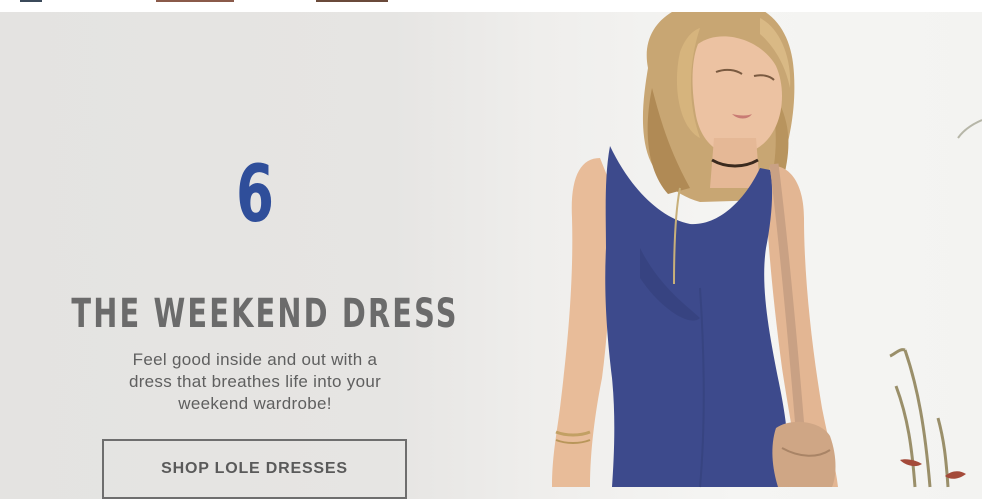  Describe the element at coordinates (582, 322) in the screenshot. I see `left-arm` at that location.